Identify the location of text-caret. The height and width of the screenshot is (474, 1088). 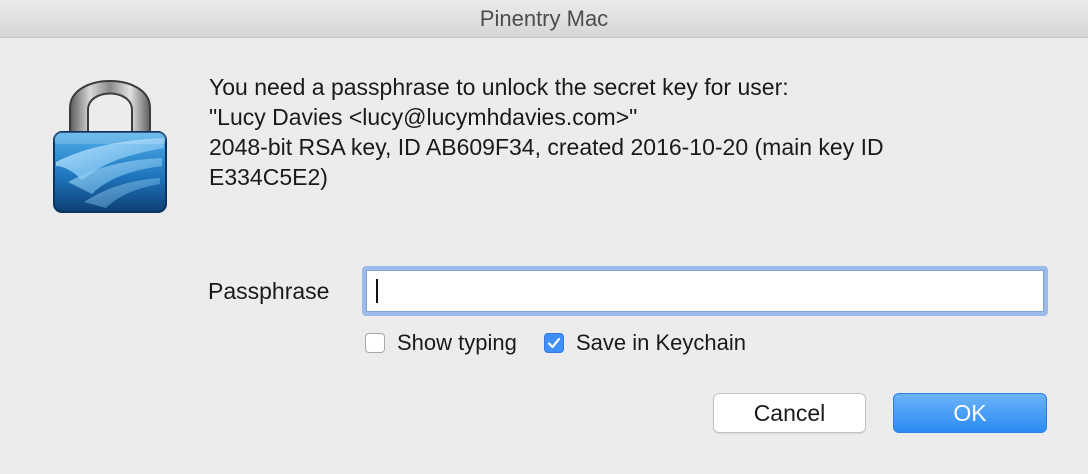
(377, 291).